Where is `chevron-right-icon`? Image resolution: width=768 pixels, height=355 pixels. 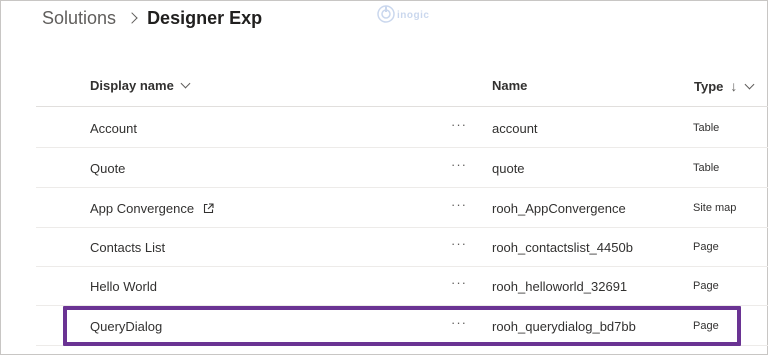 chevron-right-icon is located at coordinates (132, 18).